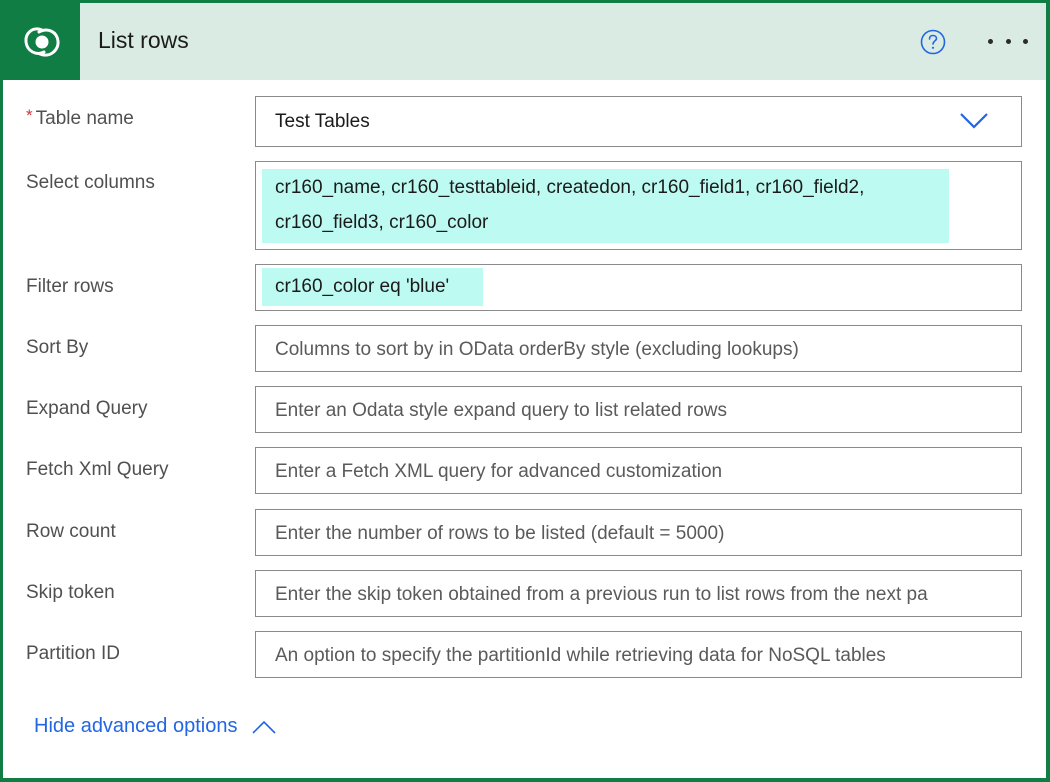 This screenshot has width=1050, height=782. I want to click on required-marker: *, so click(29, 115).